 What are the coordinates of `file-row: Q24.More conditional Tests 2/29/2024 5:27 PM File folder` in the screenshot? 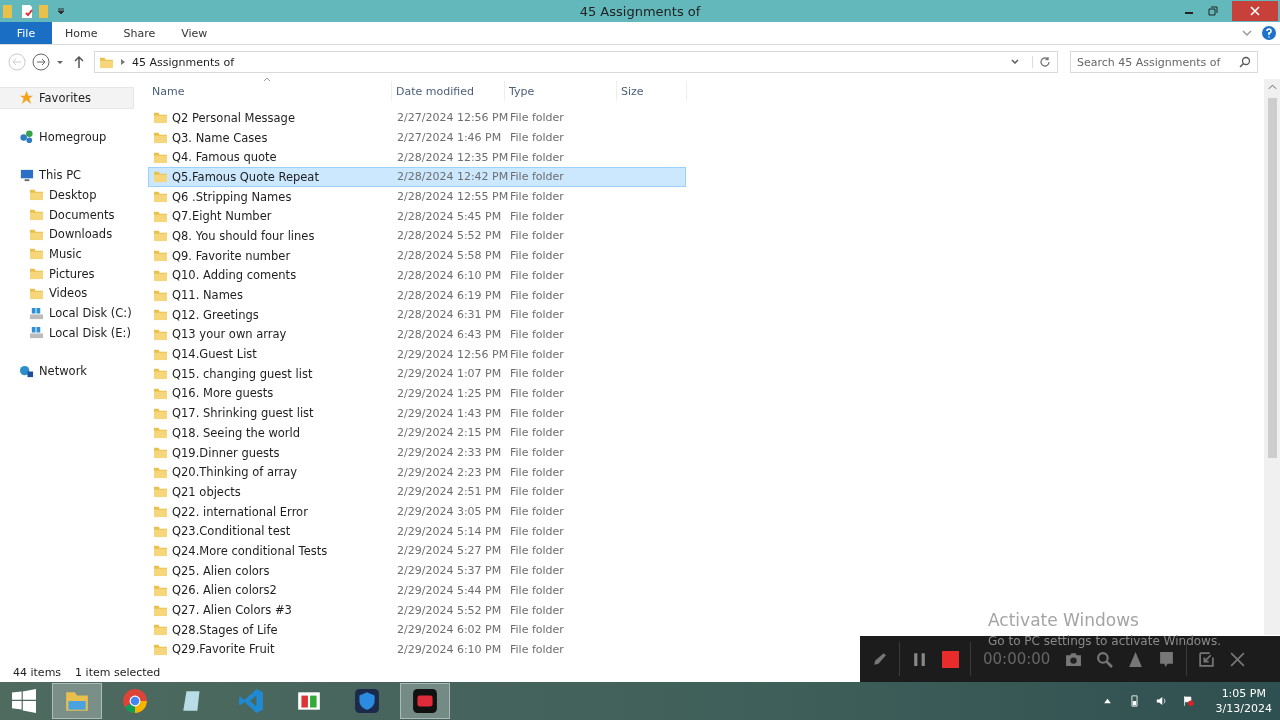 It's located at (417, 551).